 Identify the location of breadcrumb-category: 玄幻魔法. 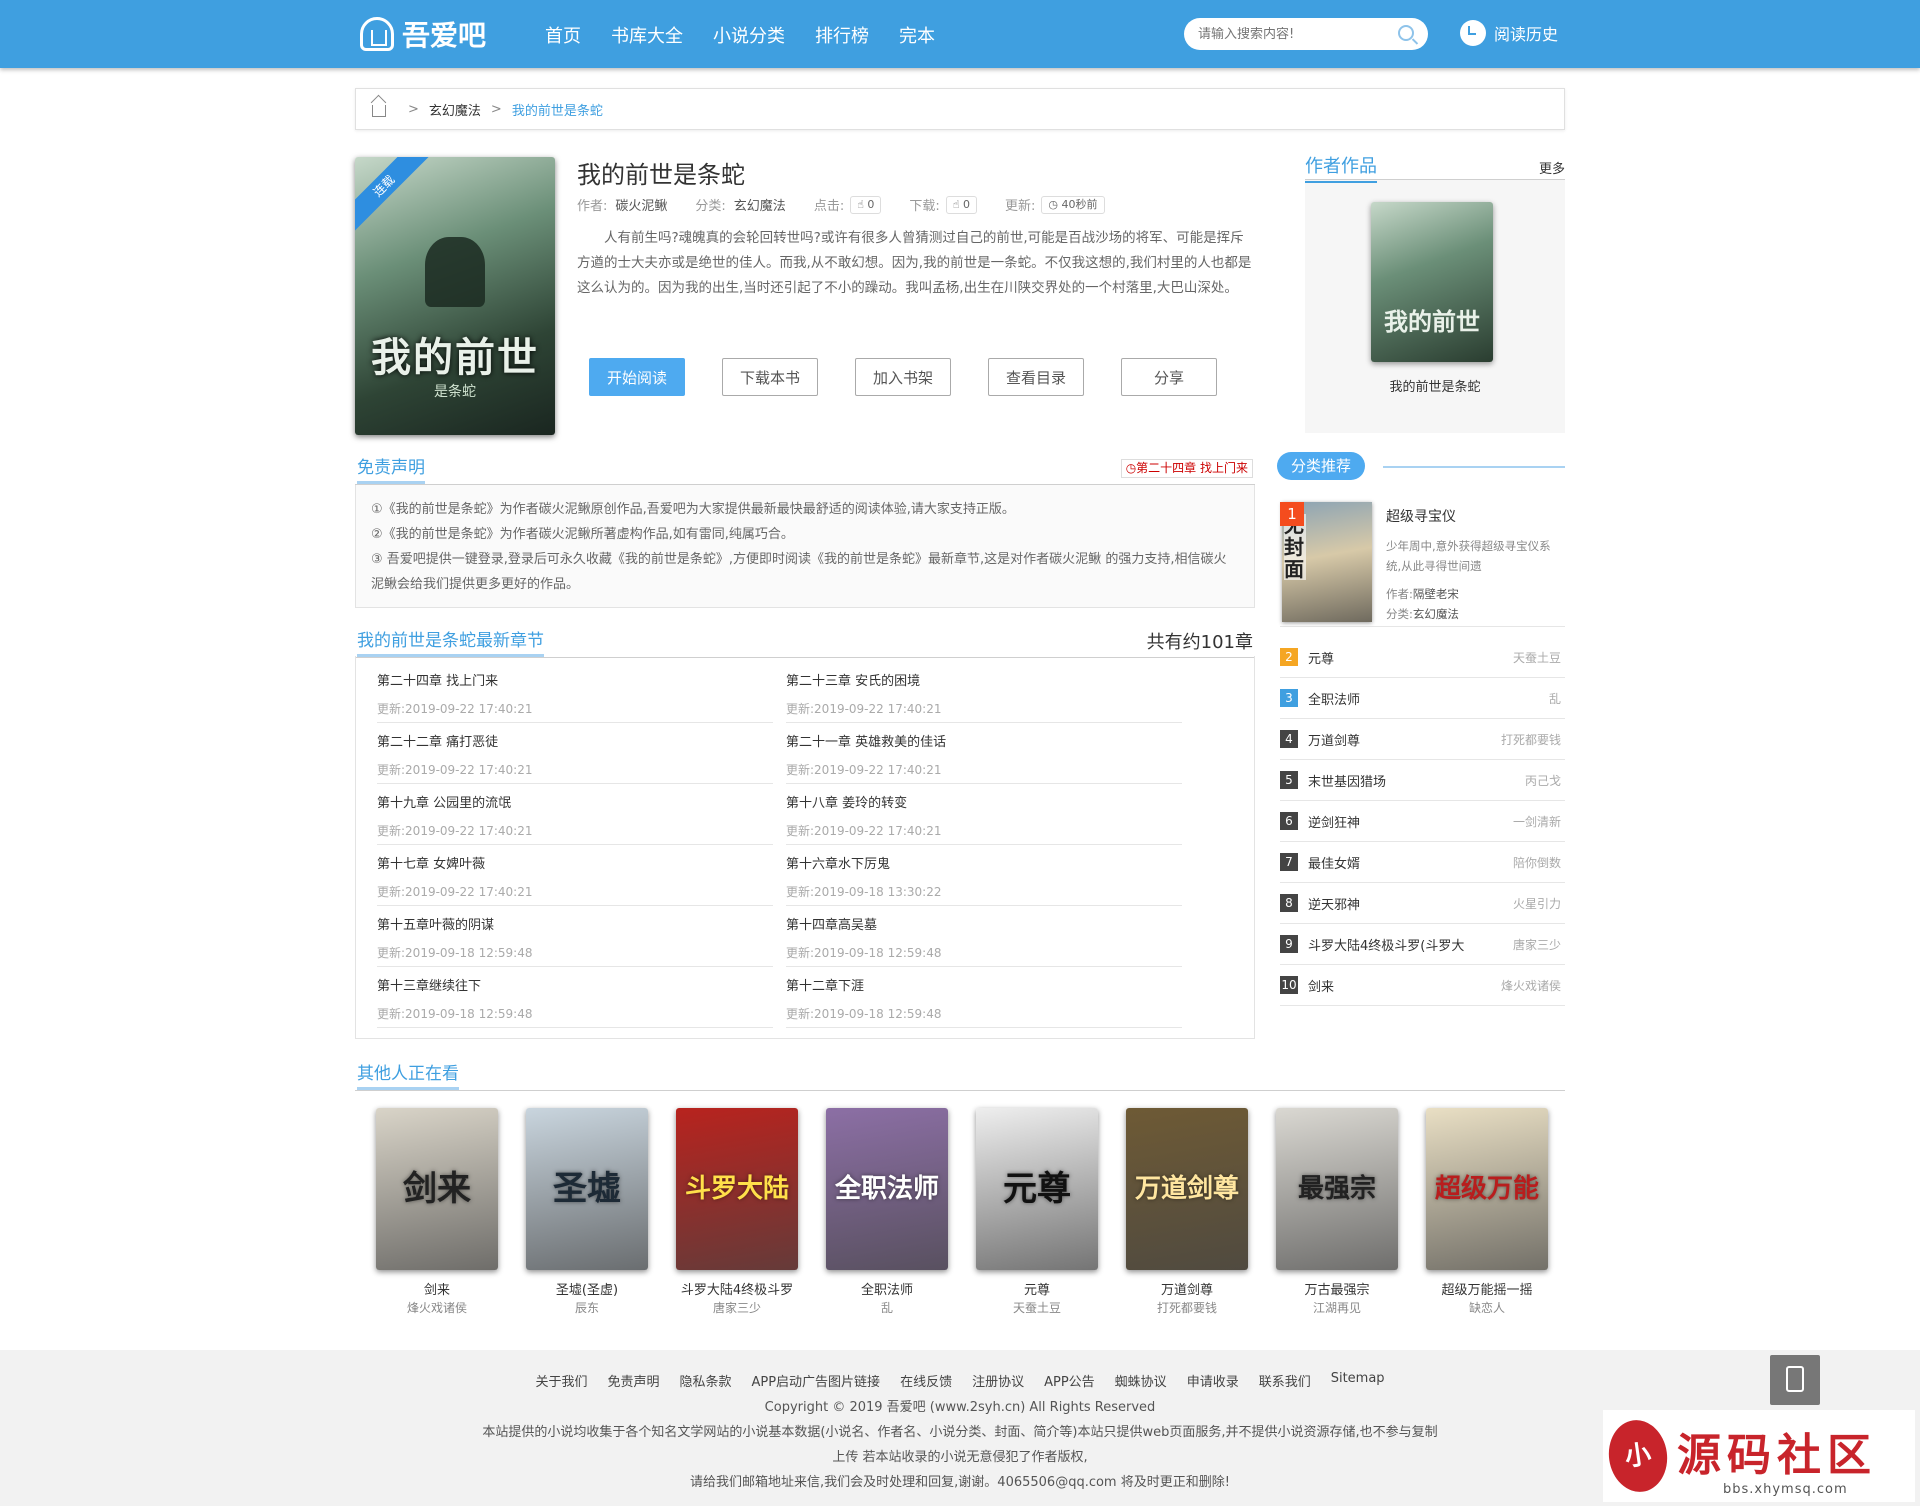
(455, 109).